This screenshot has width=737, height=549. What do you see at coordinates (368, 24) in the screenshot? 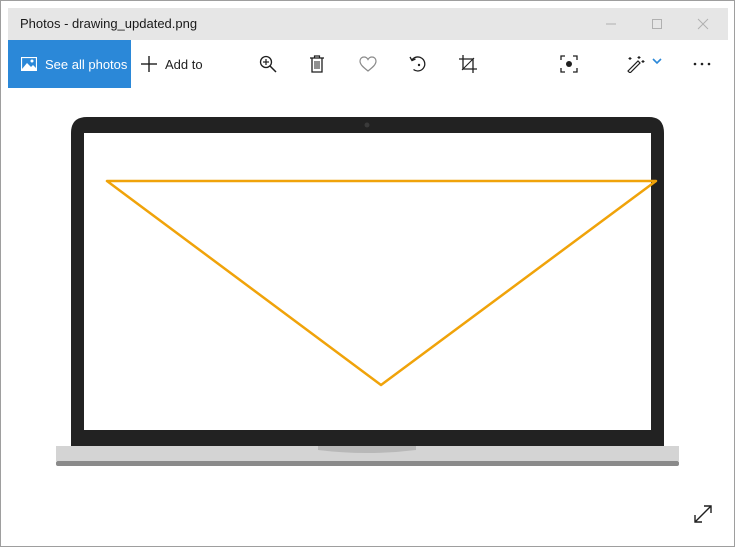
I see `title-bar: Photos - drawing_updated.png` at bounding box center [368, 24].